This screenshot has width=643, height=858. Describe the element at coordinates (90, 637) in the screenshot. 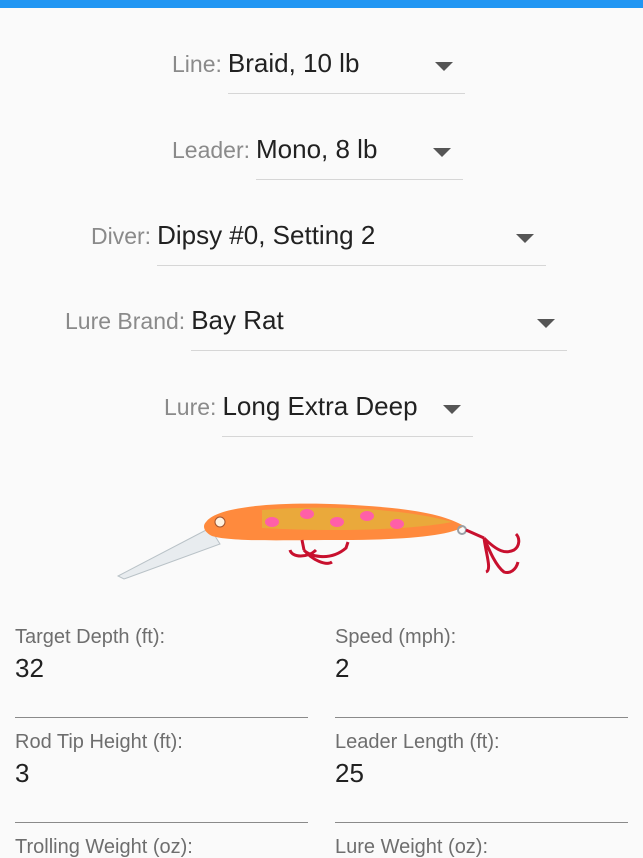

I see `target-depth-label: Target Depth (ft):` at that location.